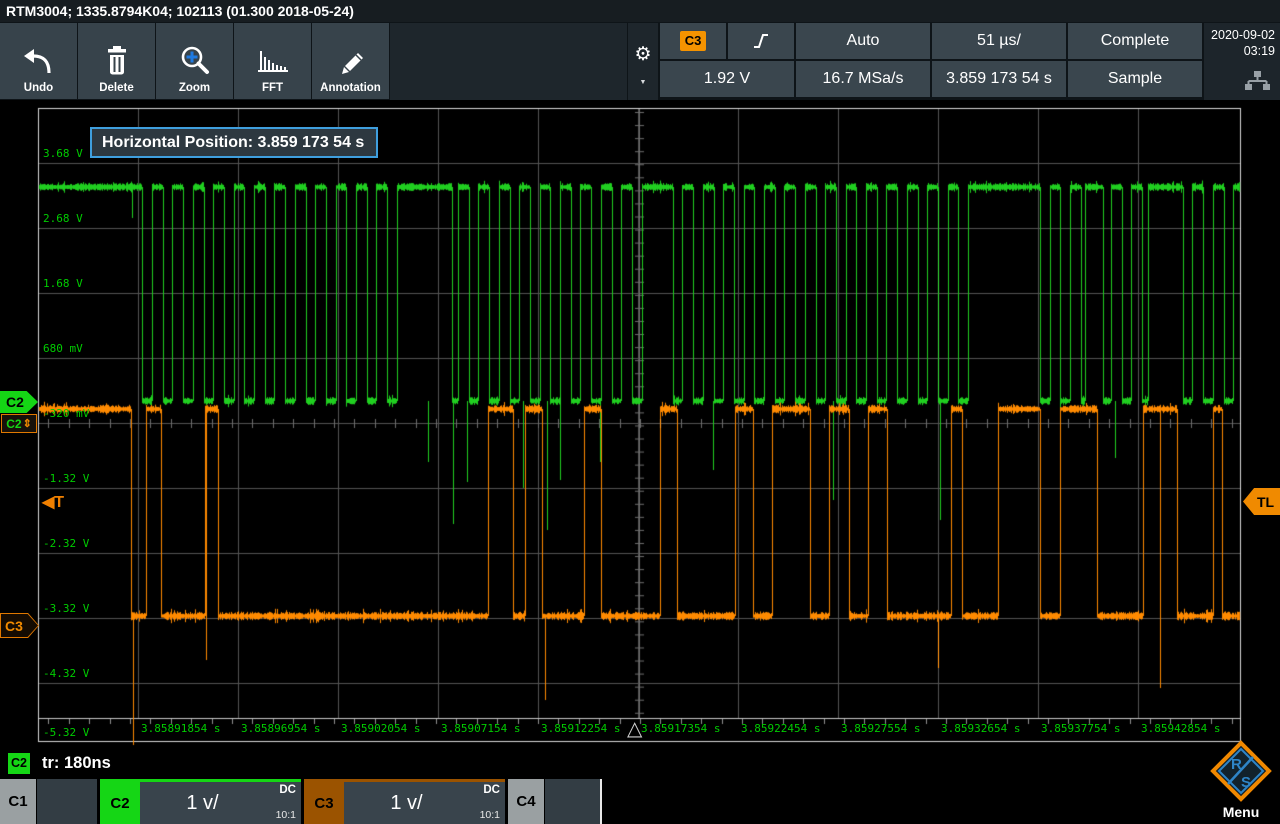  I want to click on trigger-level-marker: ◀T, so click(53, 502).